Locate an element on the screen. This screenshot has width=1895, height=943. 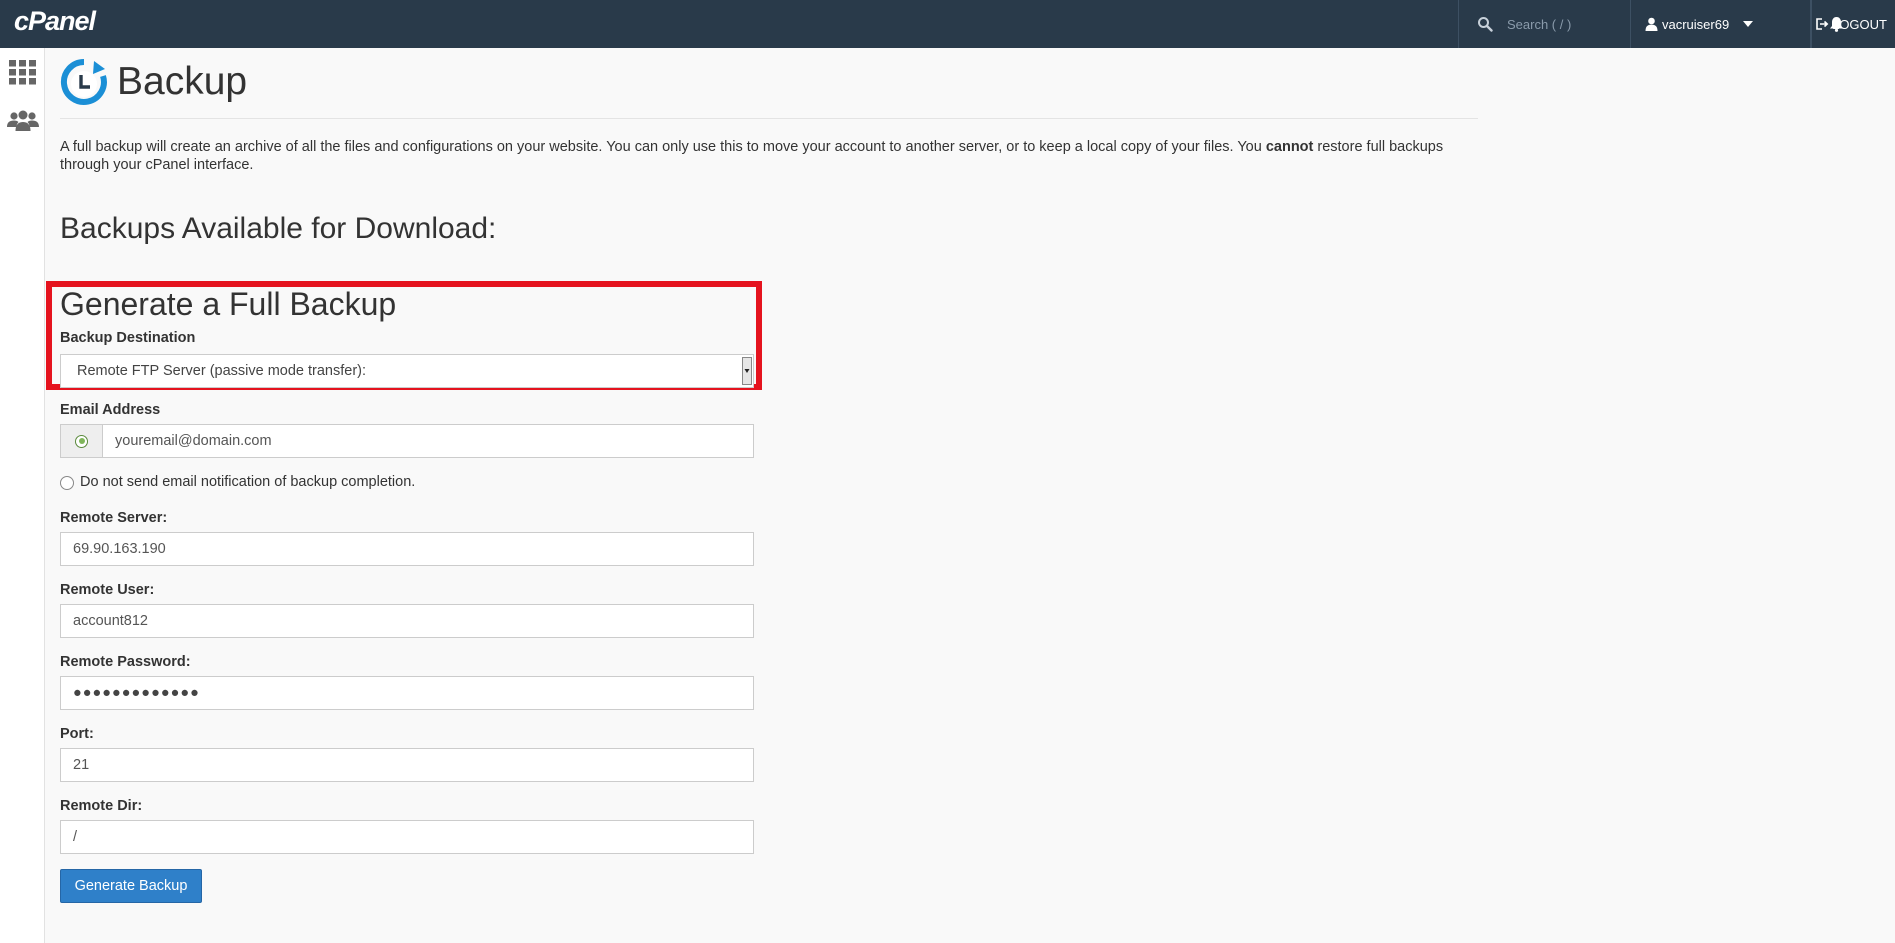
logout-button: LOGOUT is located at coordinates (1853, 24).